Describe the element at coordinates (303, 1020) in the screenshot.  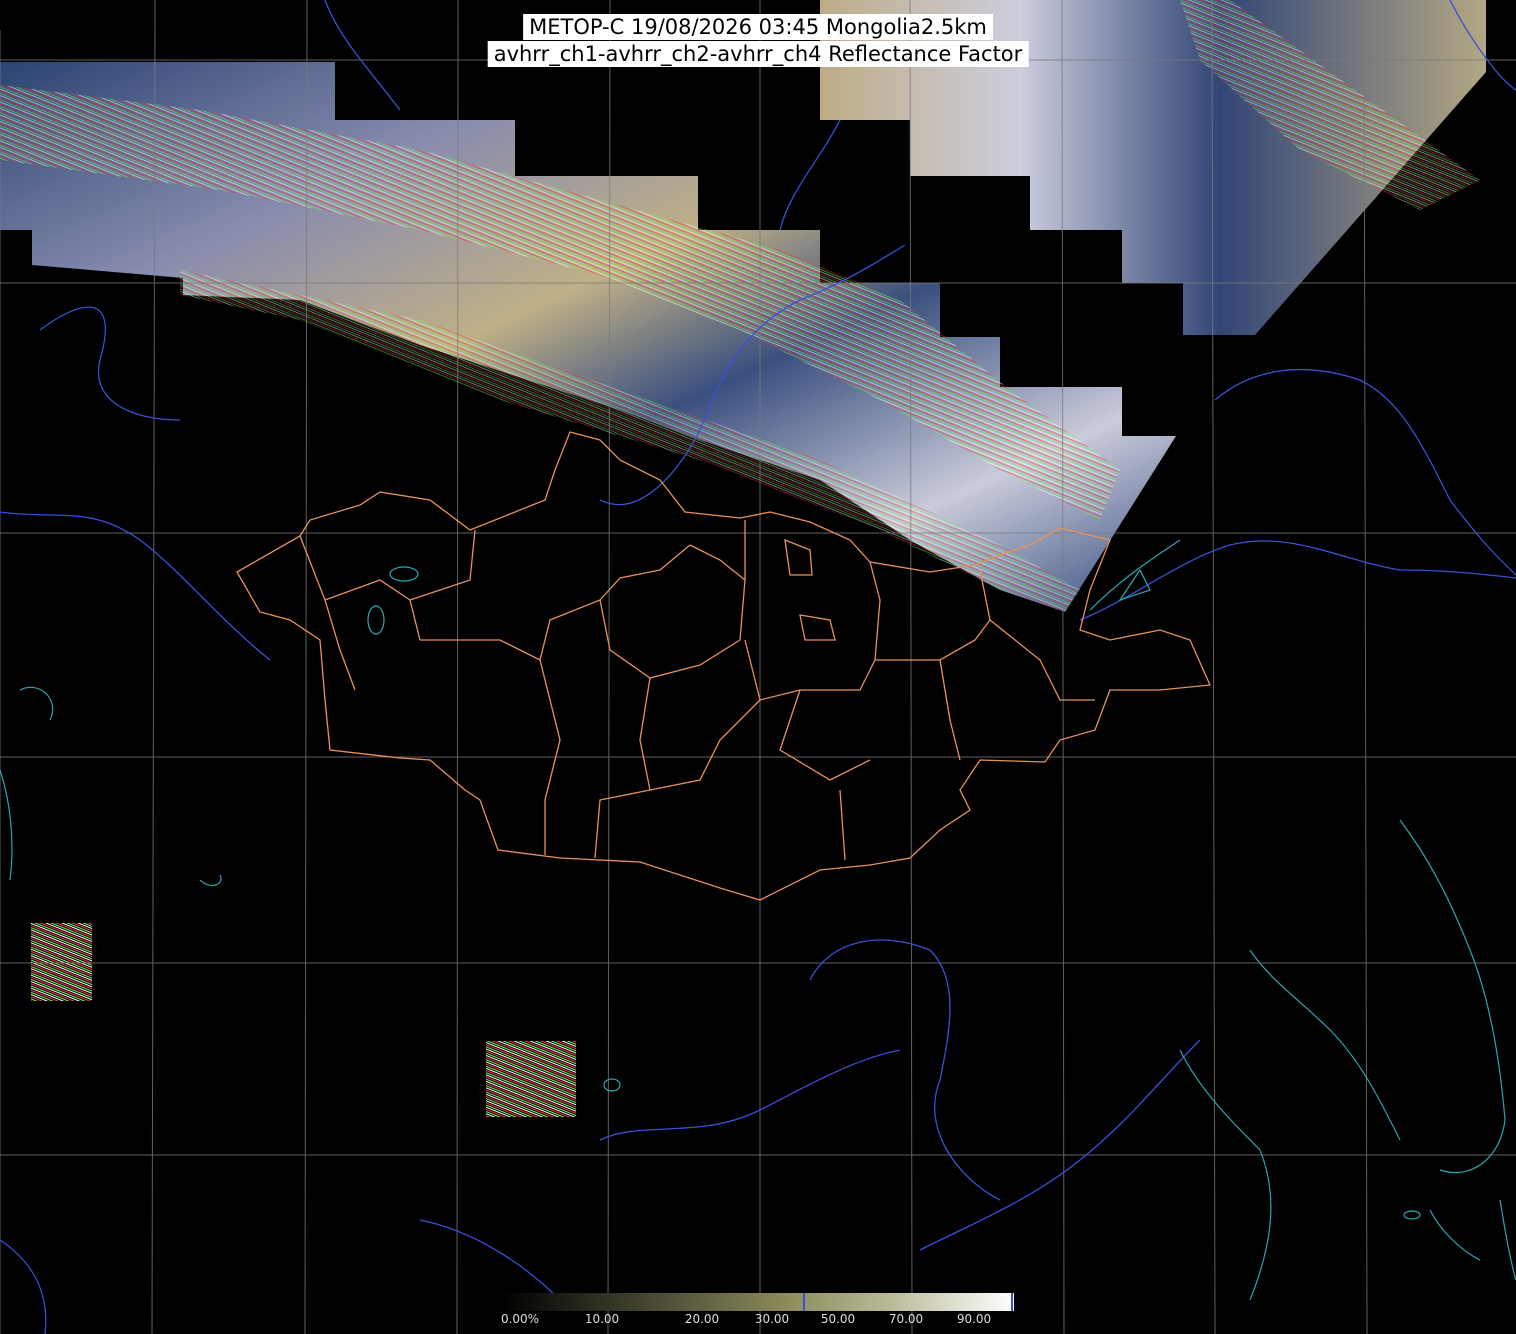
I see `artefact-blocks` at that location.